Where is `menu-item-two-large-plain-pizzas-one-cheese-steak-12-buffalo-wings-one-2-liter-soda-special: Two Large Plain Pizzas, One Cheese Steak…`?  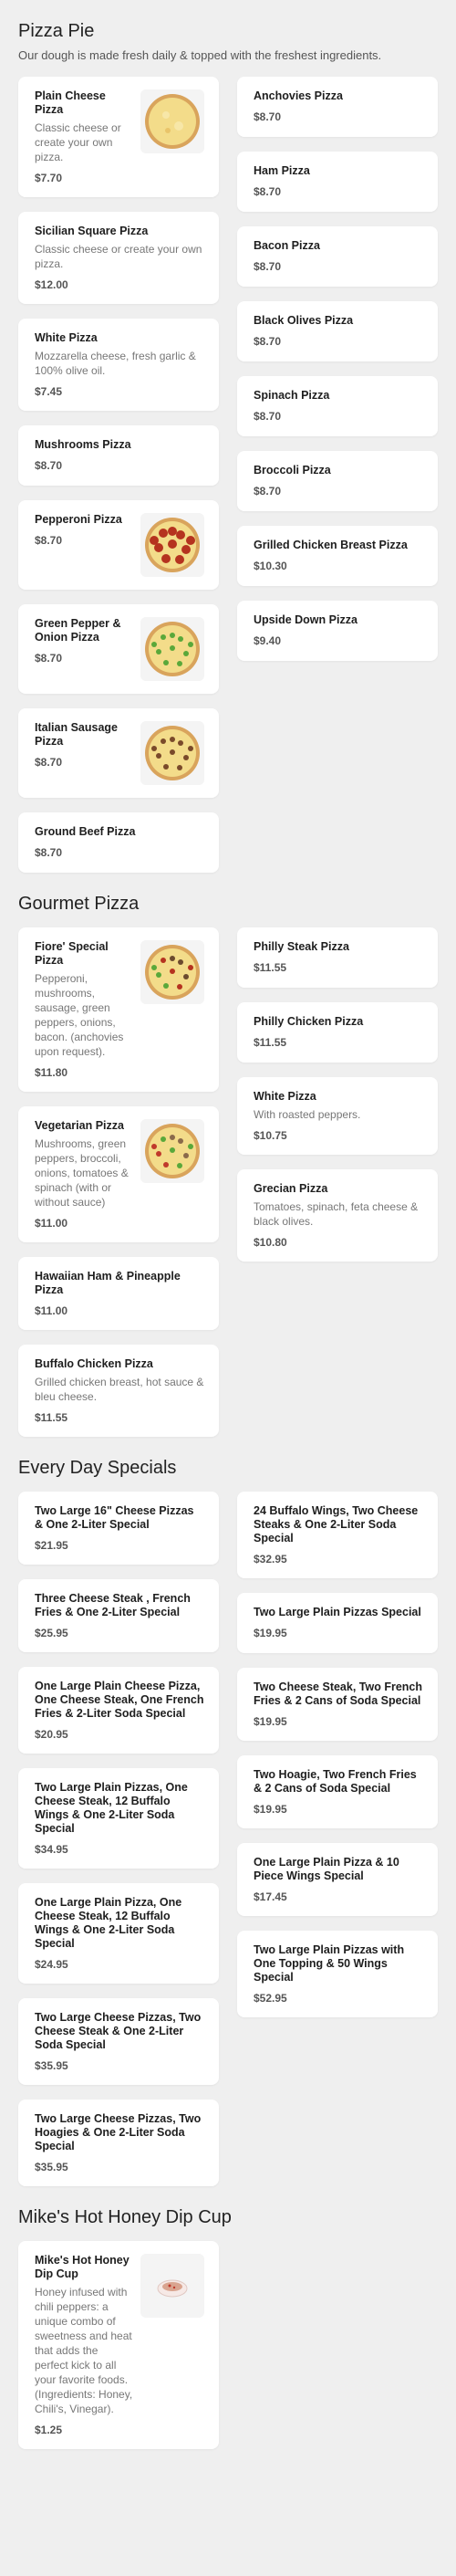
menu-item-two-large-plain-pizzas-one-cheese-steak-12-buffalo-wings-one-2-liter-soda-special: Two Large Plain Pizzas, One Cheese Steak… is located at coordinates (119, 1819).